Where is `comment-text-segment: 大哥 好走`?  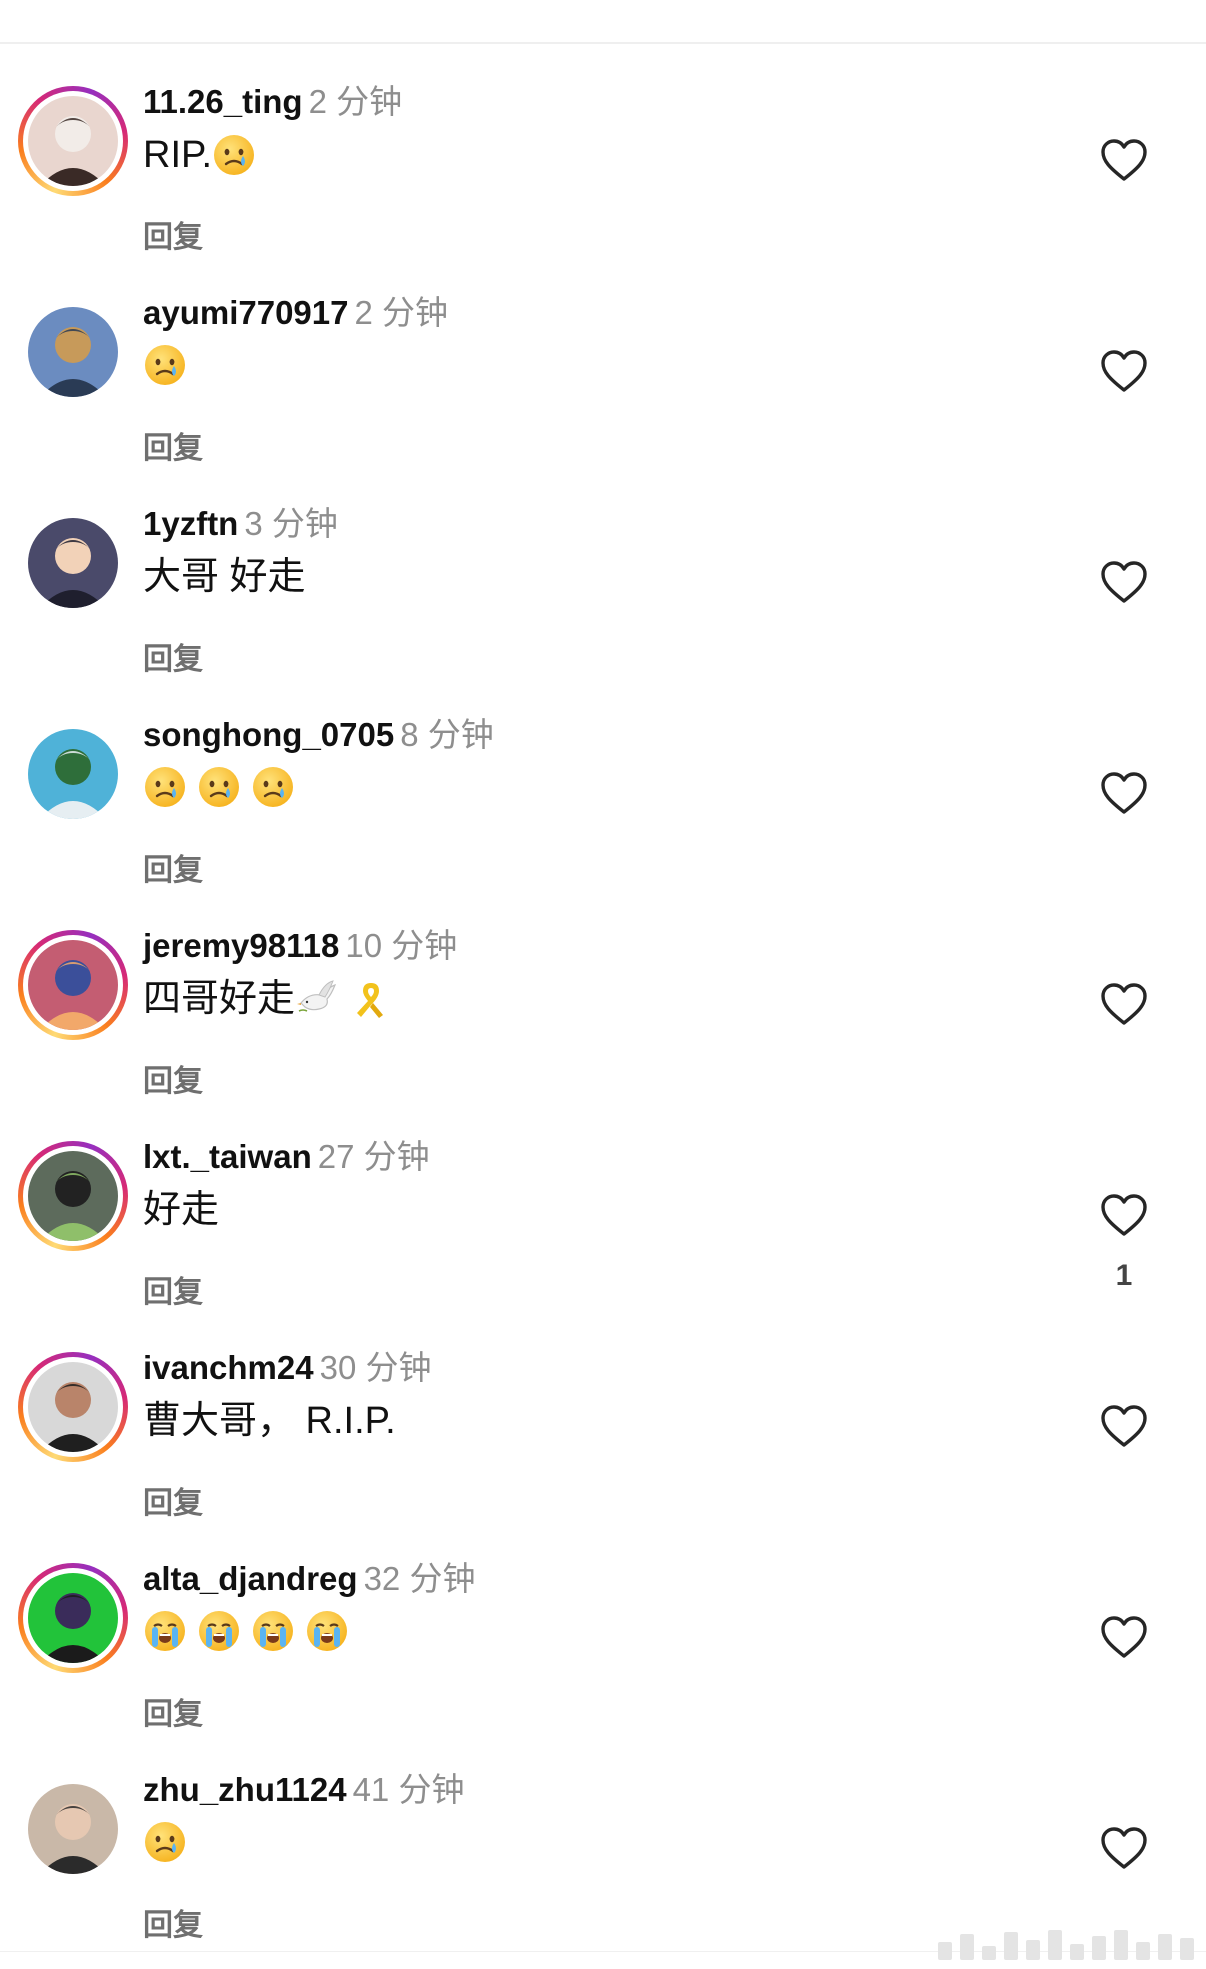 comment-text-segment: 大哥 好走 is located at coordinates (224, 577).